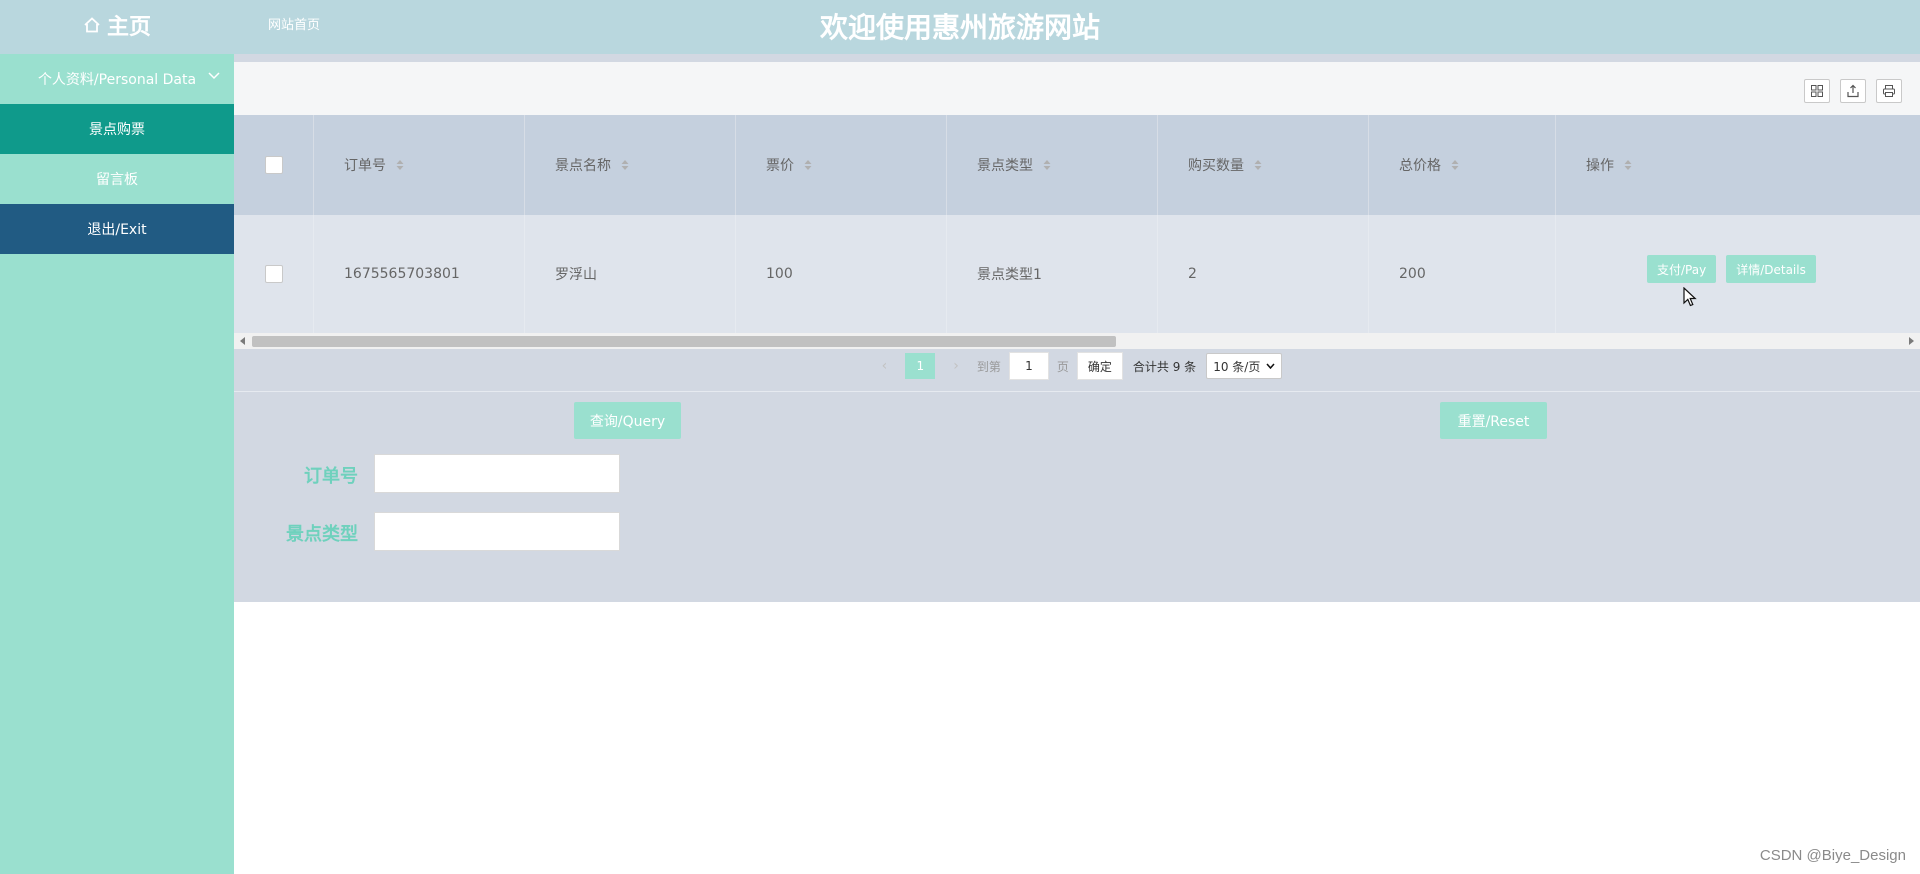 The height and width of the screenshot is (874, 1920). Describe the element at coordinates (331, 476) in the screenshot. I see `order-no-label: 订单号` at that location.